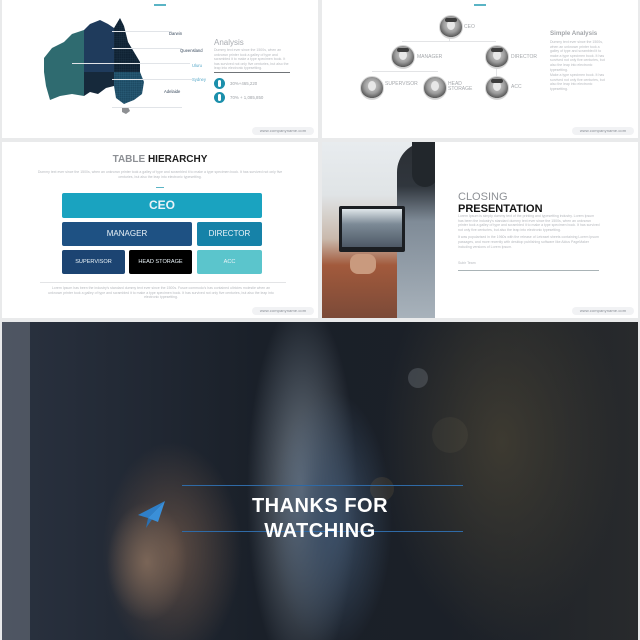 The height and width of the screenshot is (640, 640). What do you see at coordinates (430, 57) in the screenshot?
I see `org-label-manager: MANAGER` at bounding box center [430, 57].